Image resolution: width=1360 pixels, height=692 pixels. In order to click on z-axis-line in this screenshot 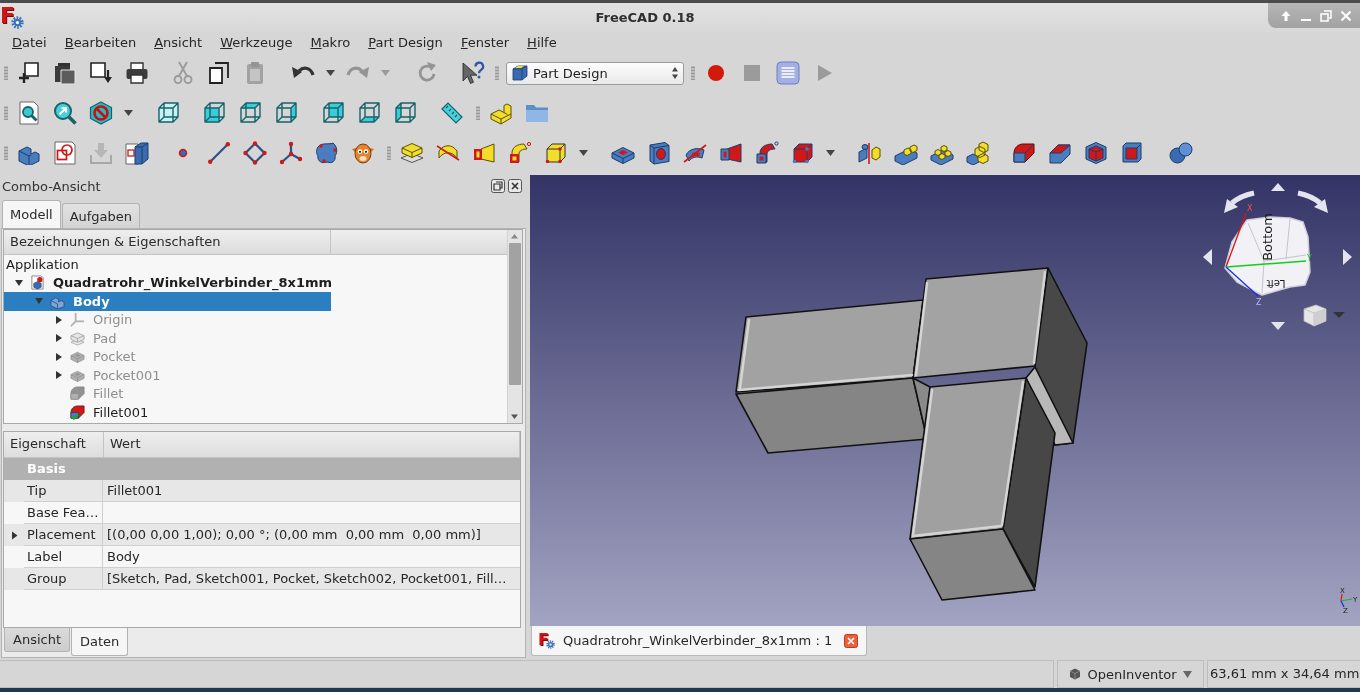, I will do `click(1242, 281)`.